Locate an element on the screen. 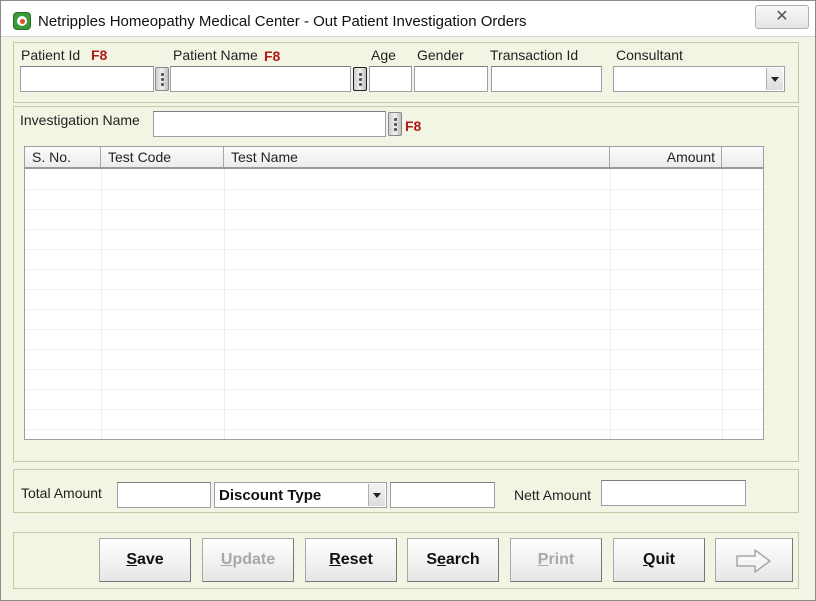 The image size is (816, 601). investigation-name-input is located at coordinates (269, 124).